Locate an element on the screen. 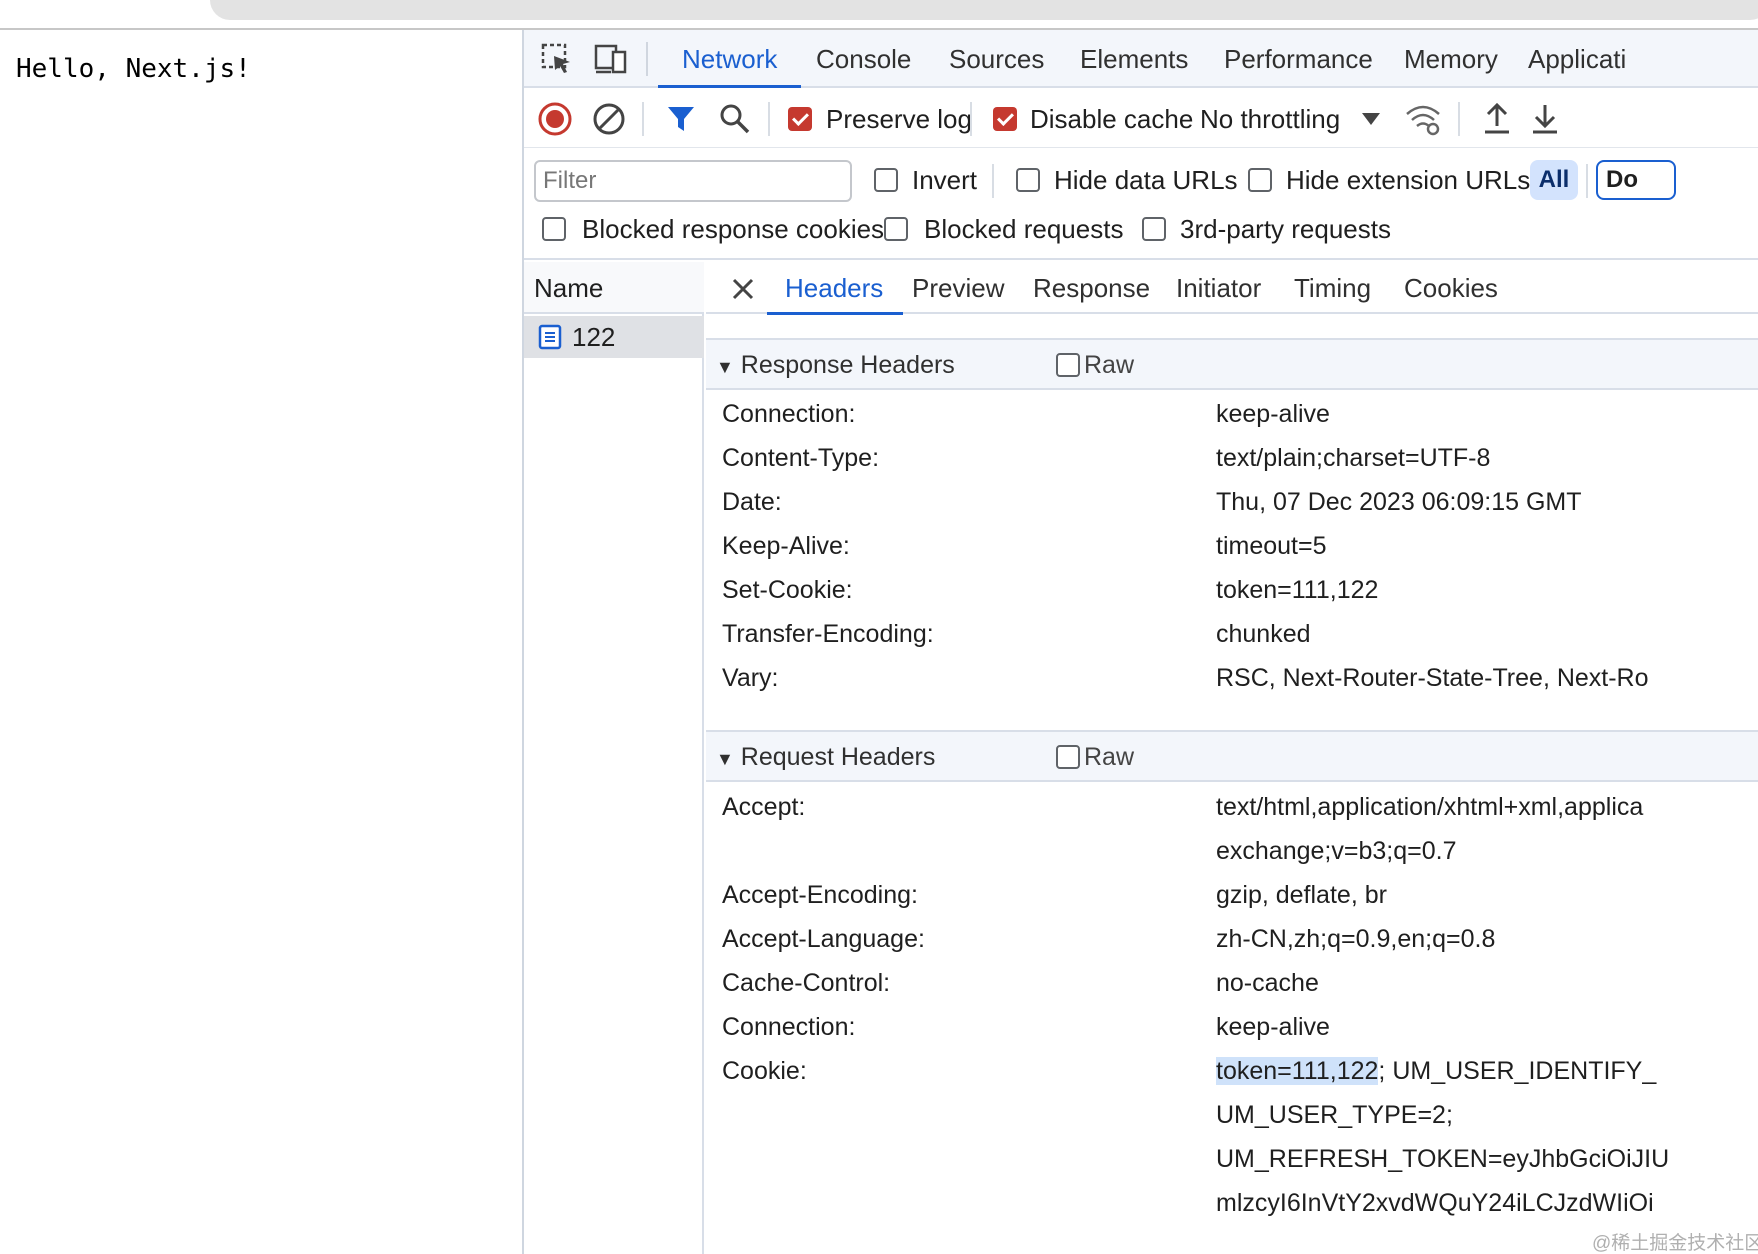  header-key: Accept: is located at coordinates (764, 807).